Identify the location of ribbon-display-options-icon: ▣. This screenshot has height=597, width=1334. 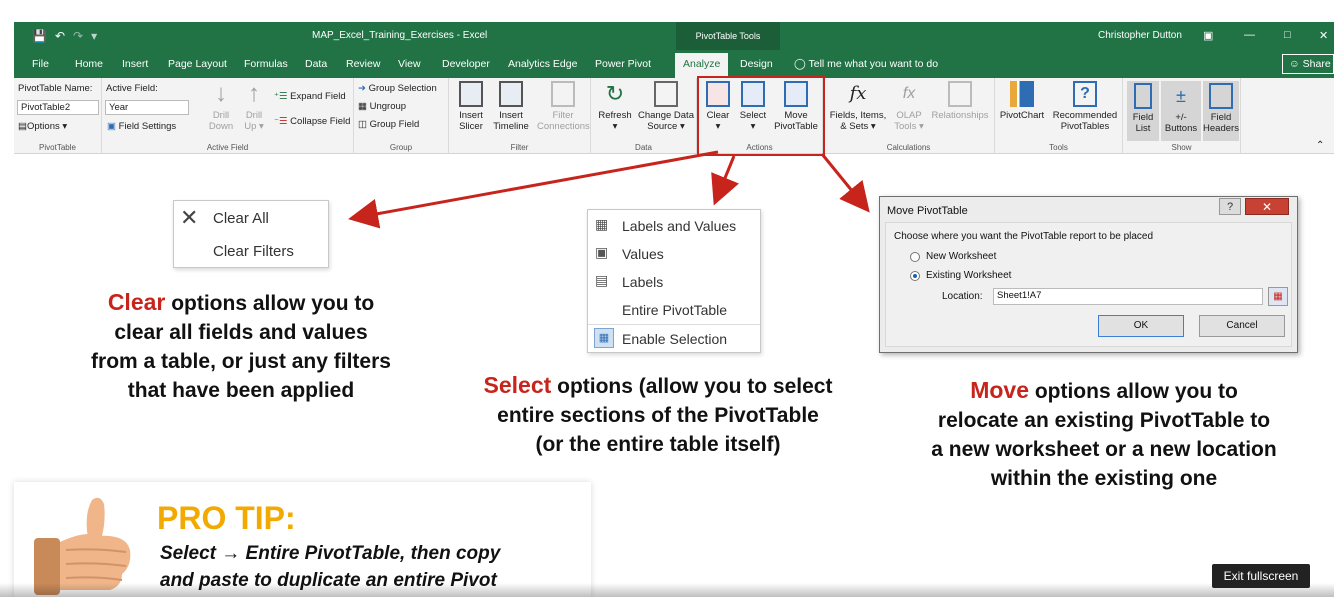
(1208, 35).